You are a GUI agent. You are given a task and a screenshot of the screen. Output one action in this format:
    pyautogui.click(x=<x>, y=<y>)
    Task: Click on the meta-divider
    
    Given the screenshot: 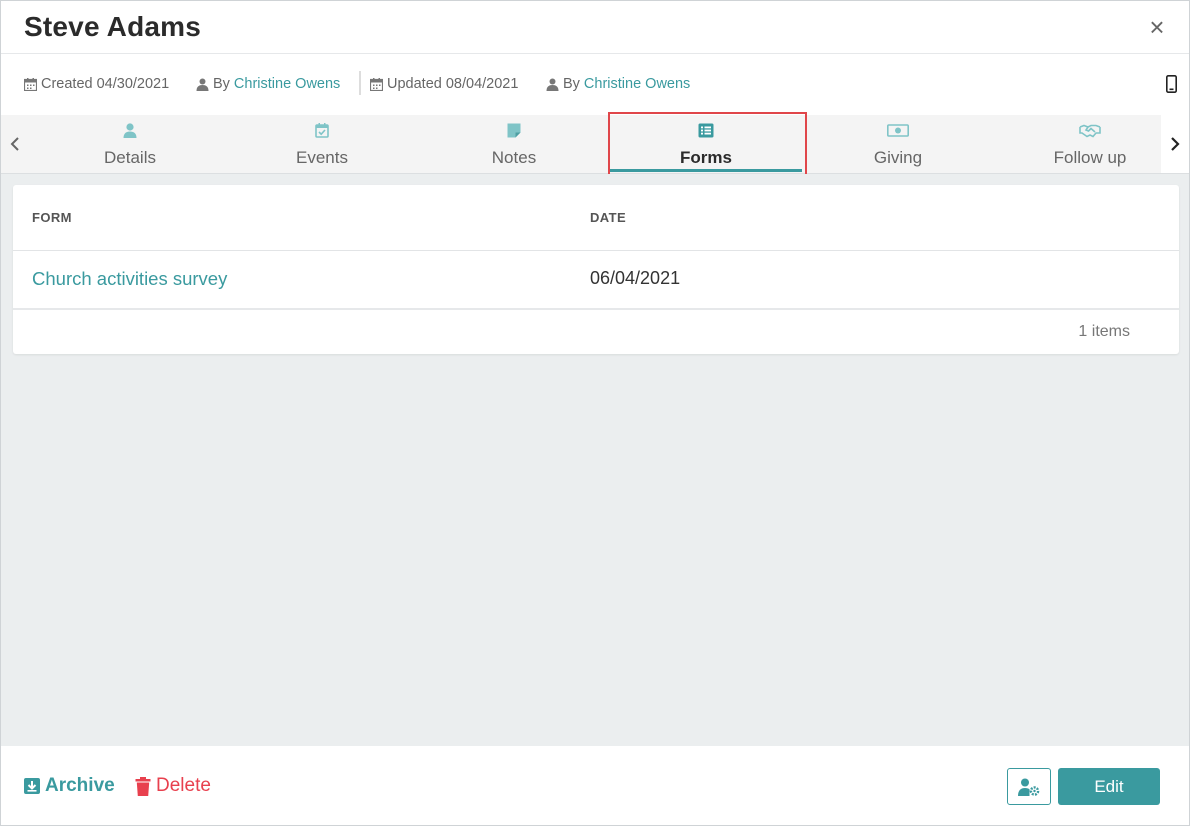 What is the action you would take?
    pyautogui.click(x=360, y=83)
    